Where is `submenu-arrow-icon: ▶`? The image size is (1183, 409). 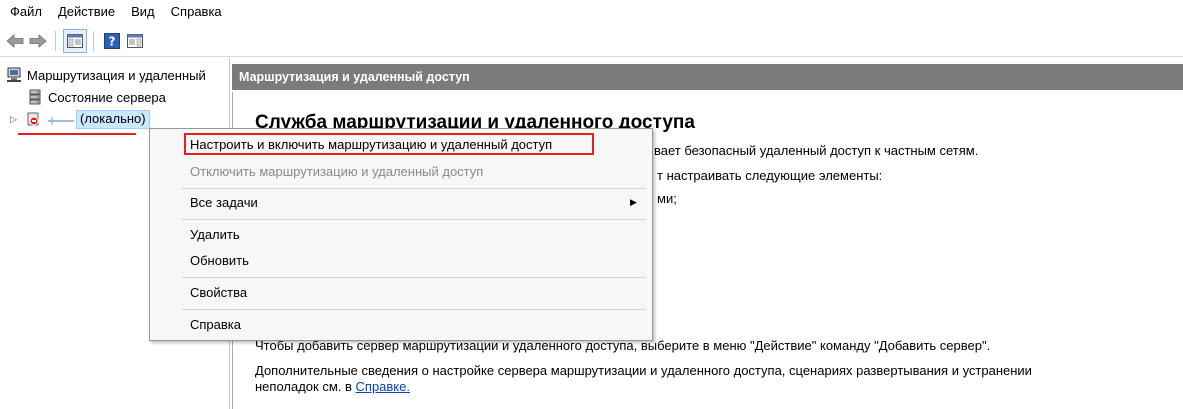
submenu-arrow-icon: ▶ is located at coordinates (633, 202).